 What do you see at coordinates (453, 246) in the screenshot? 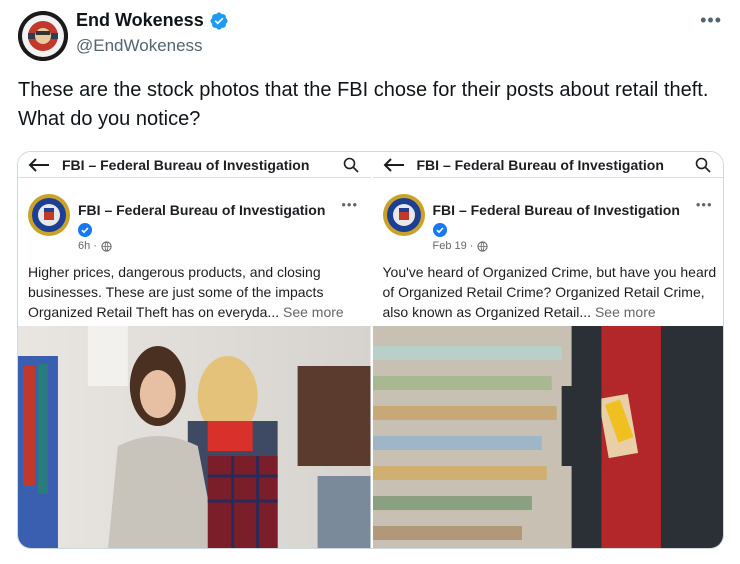
I see `post-time: Feb 19 ·` at bounding box center [453, 246].